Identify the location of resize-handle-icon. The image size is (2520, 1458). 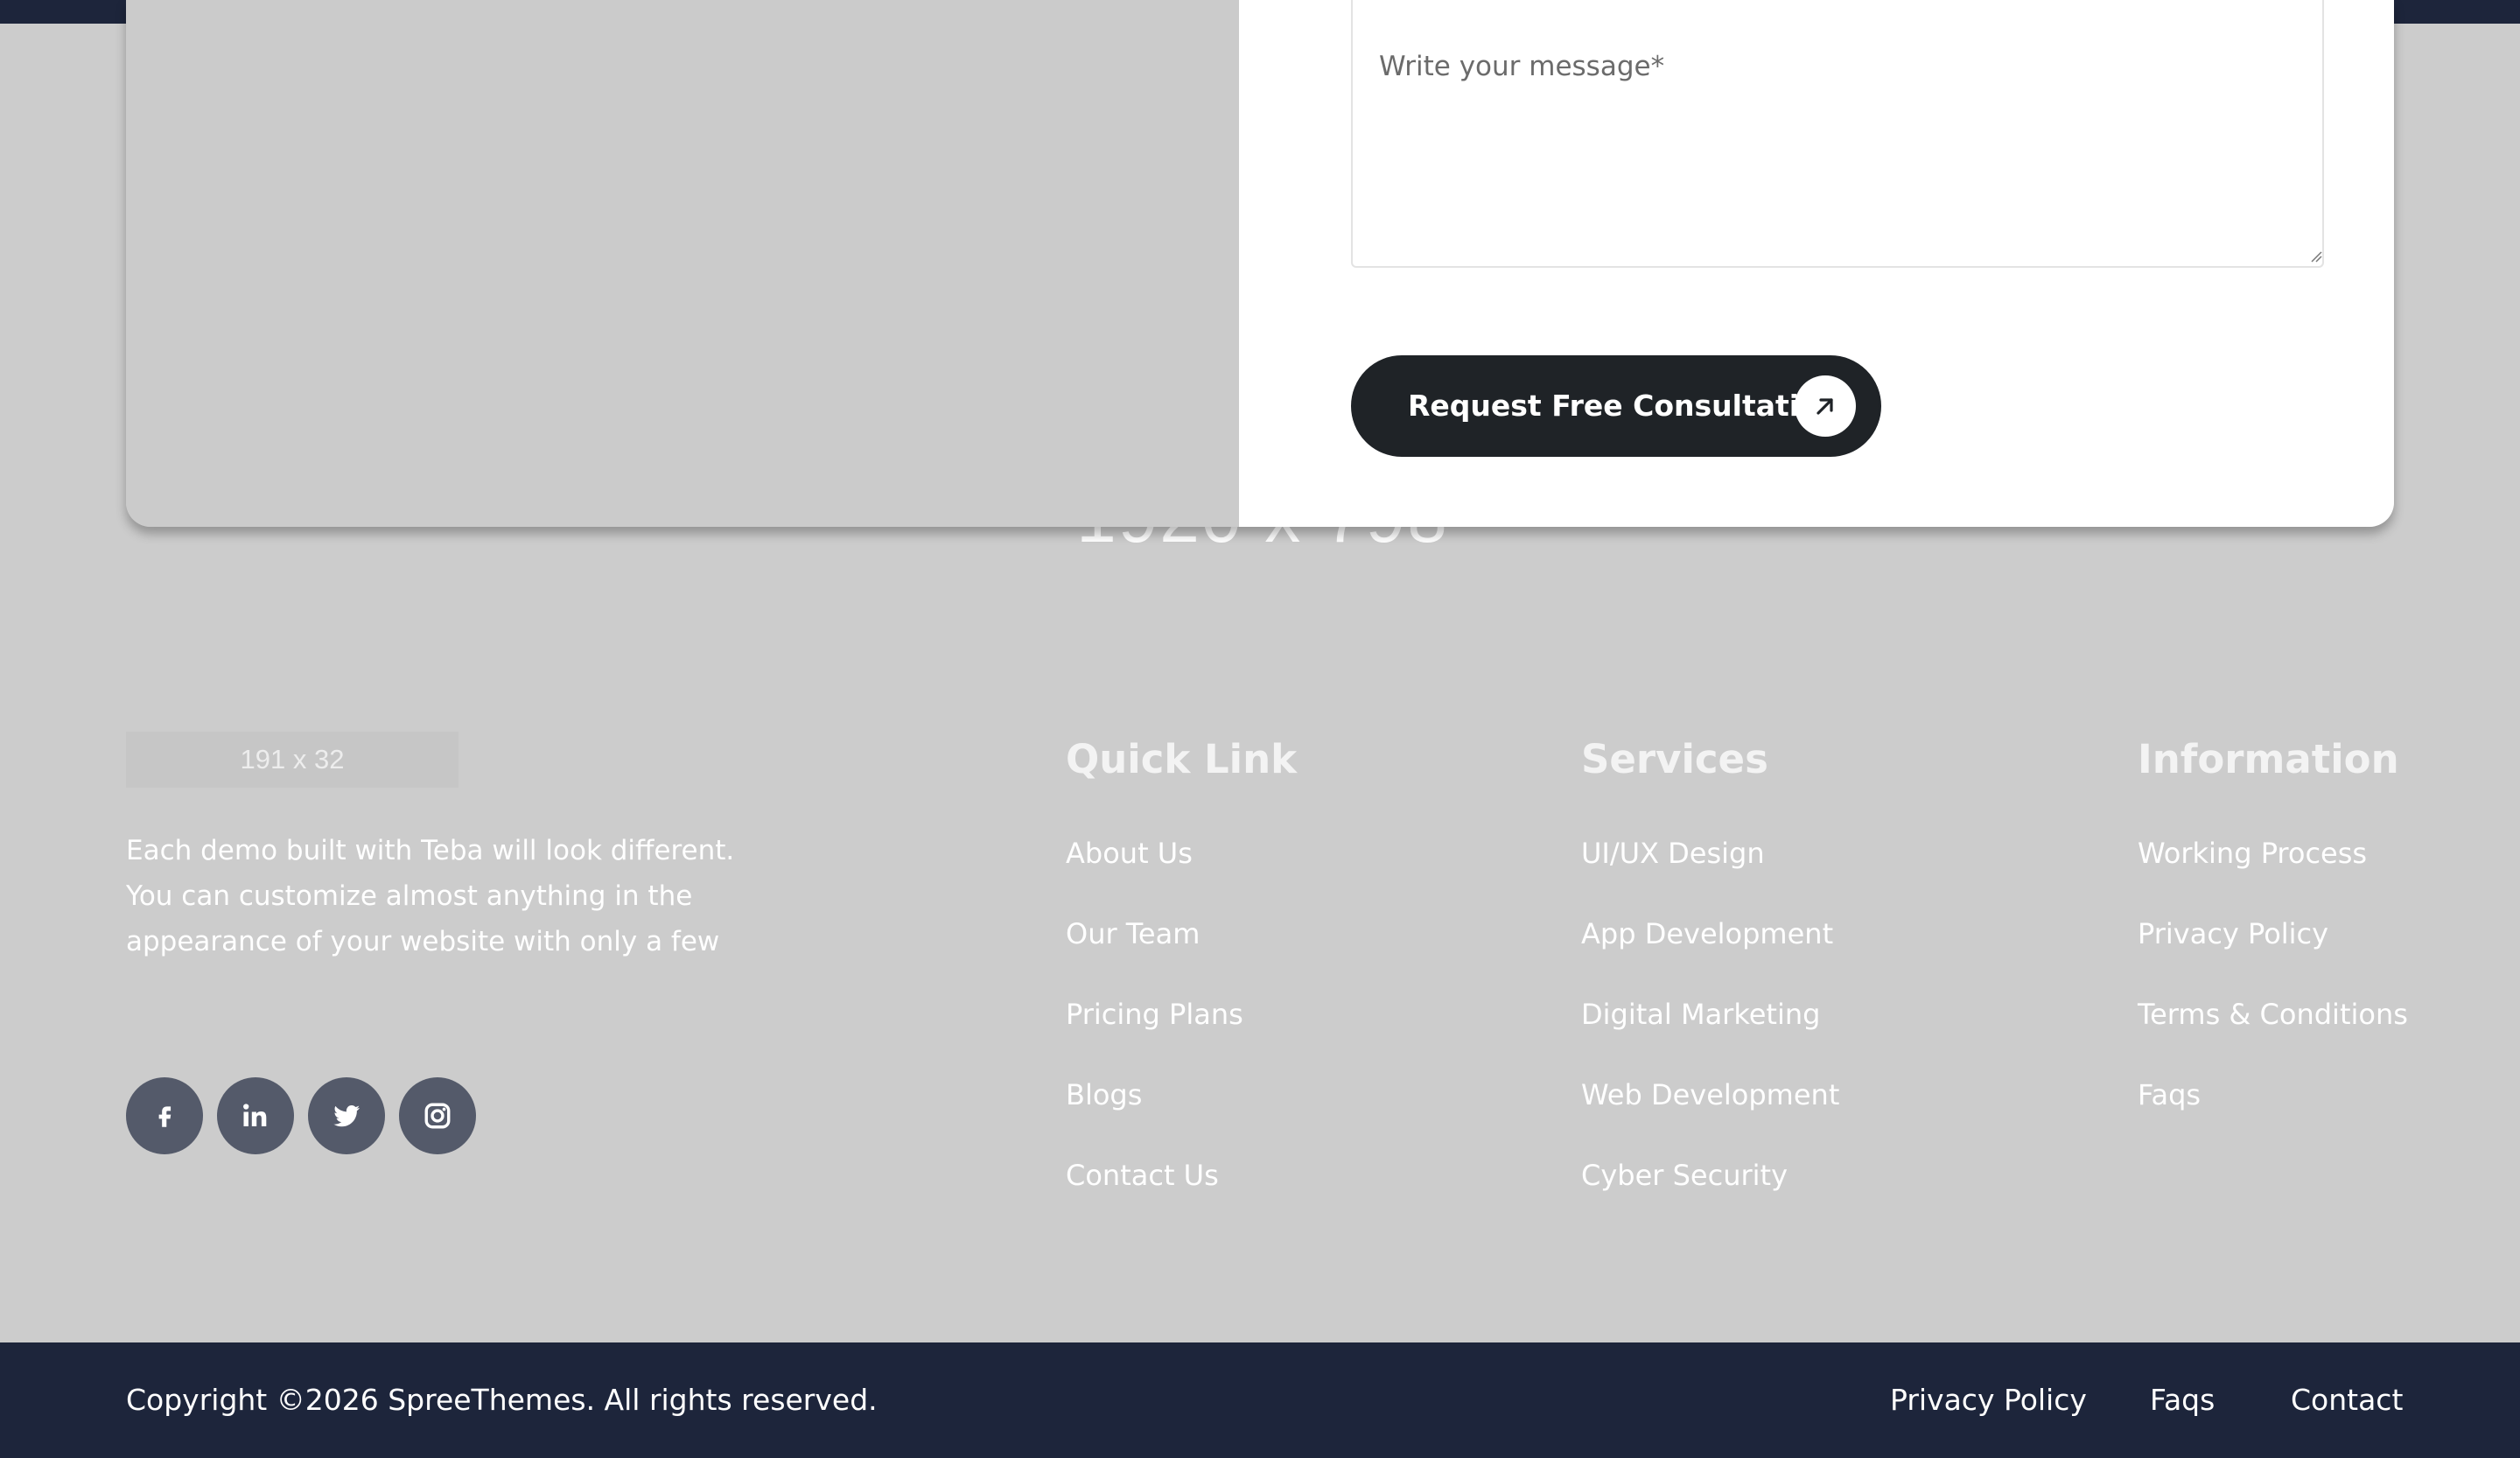
(2316, 256).